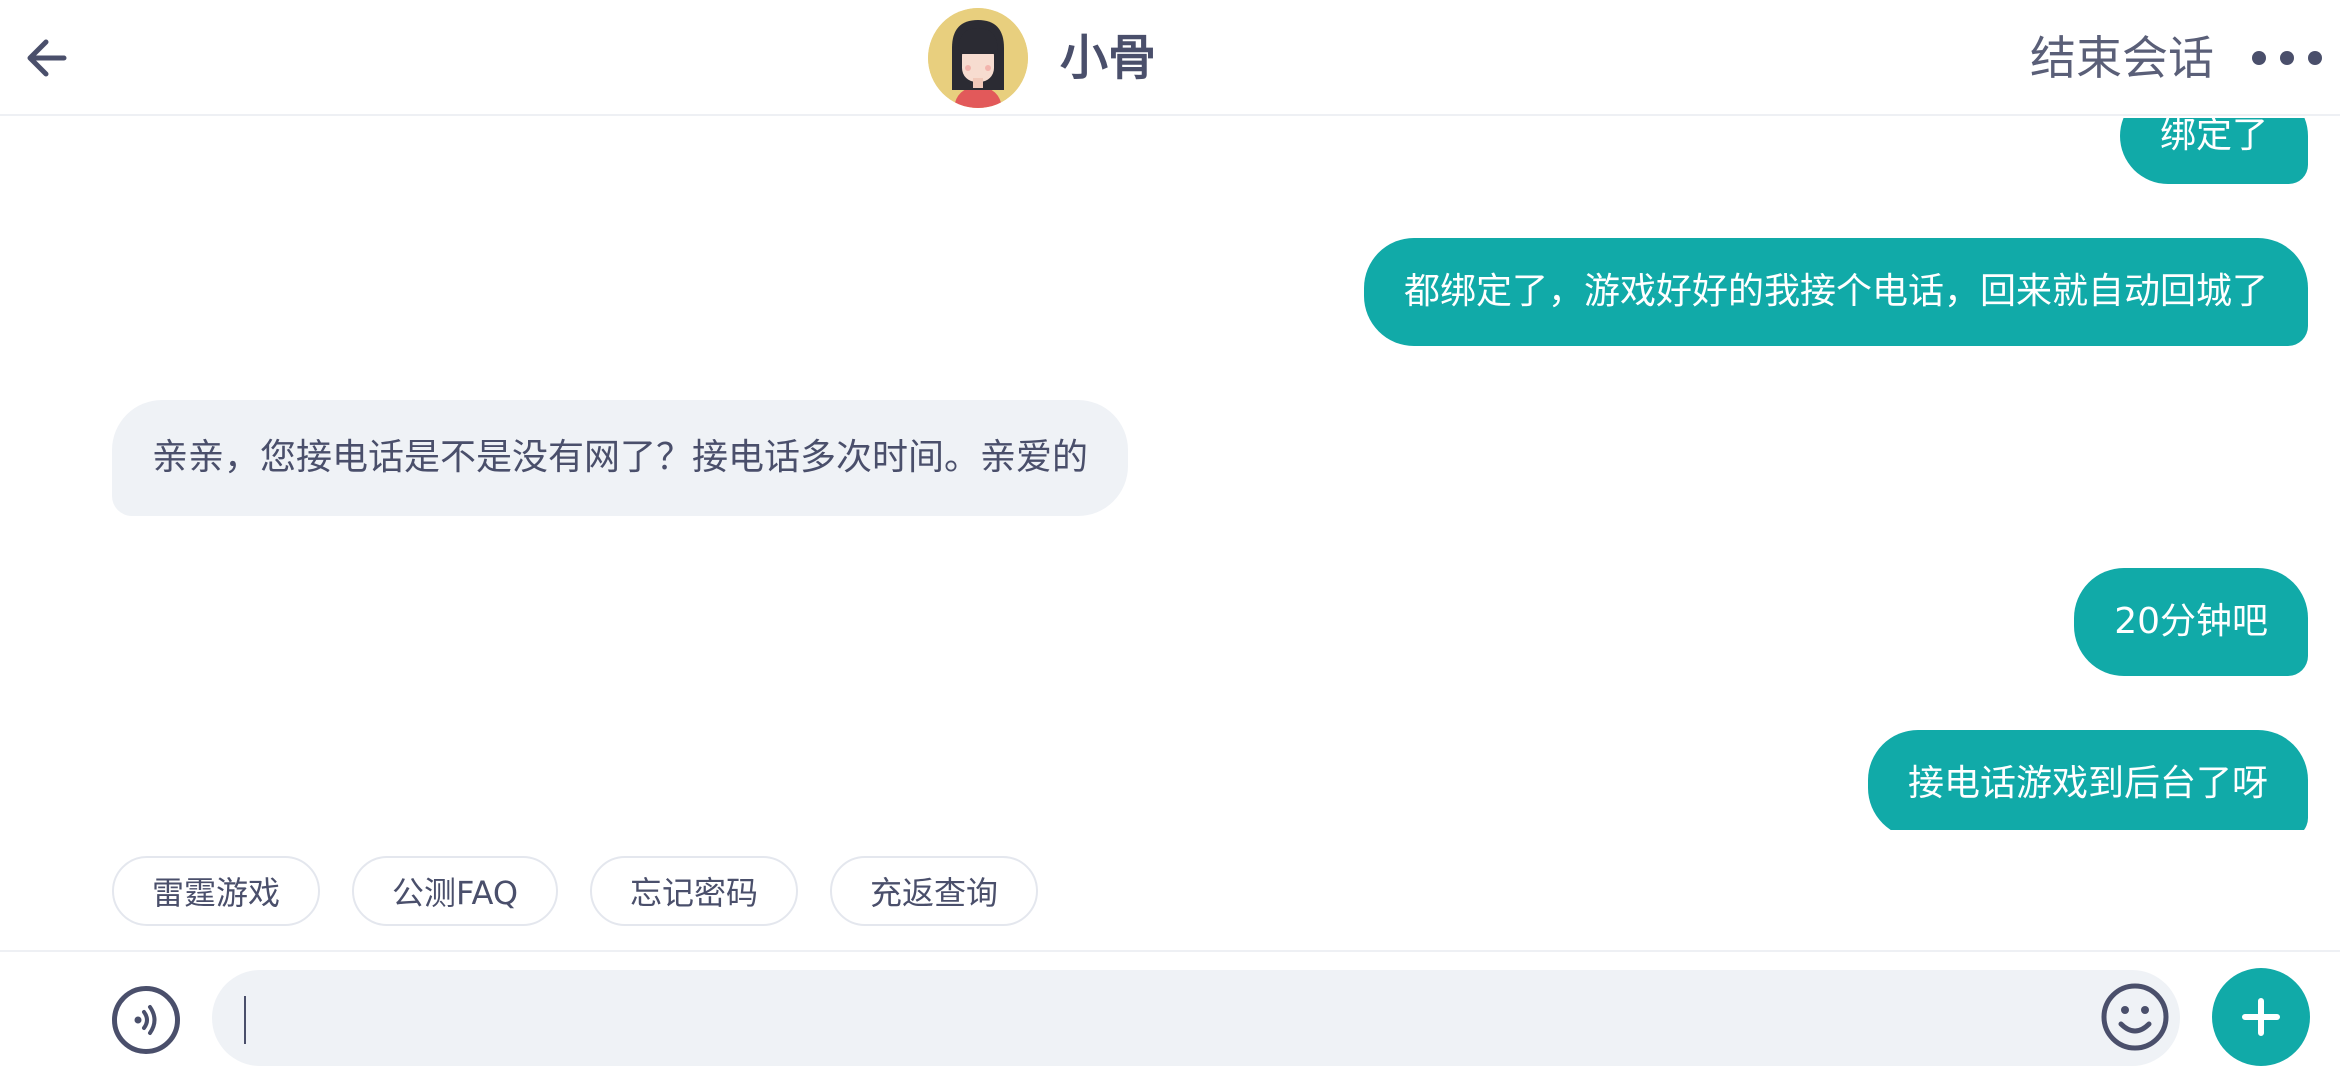 The height and width of the screenshot is (1080, 2340). Describe the element at coordinates (245, 1020) in the screenshot. I see `text-caret` at that location.